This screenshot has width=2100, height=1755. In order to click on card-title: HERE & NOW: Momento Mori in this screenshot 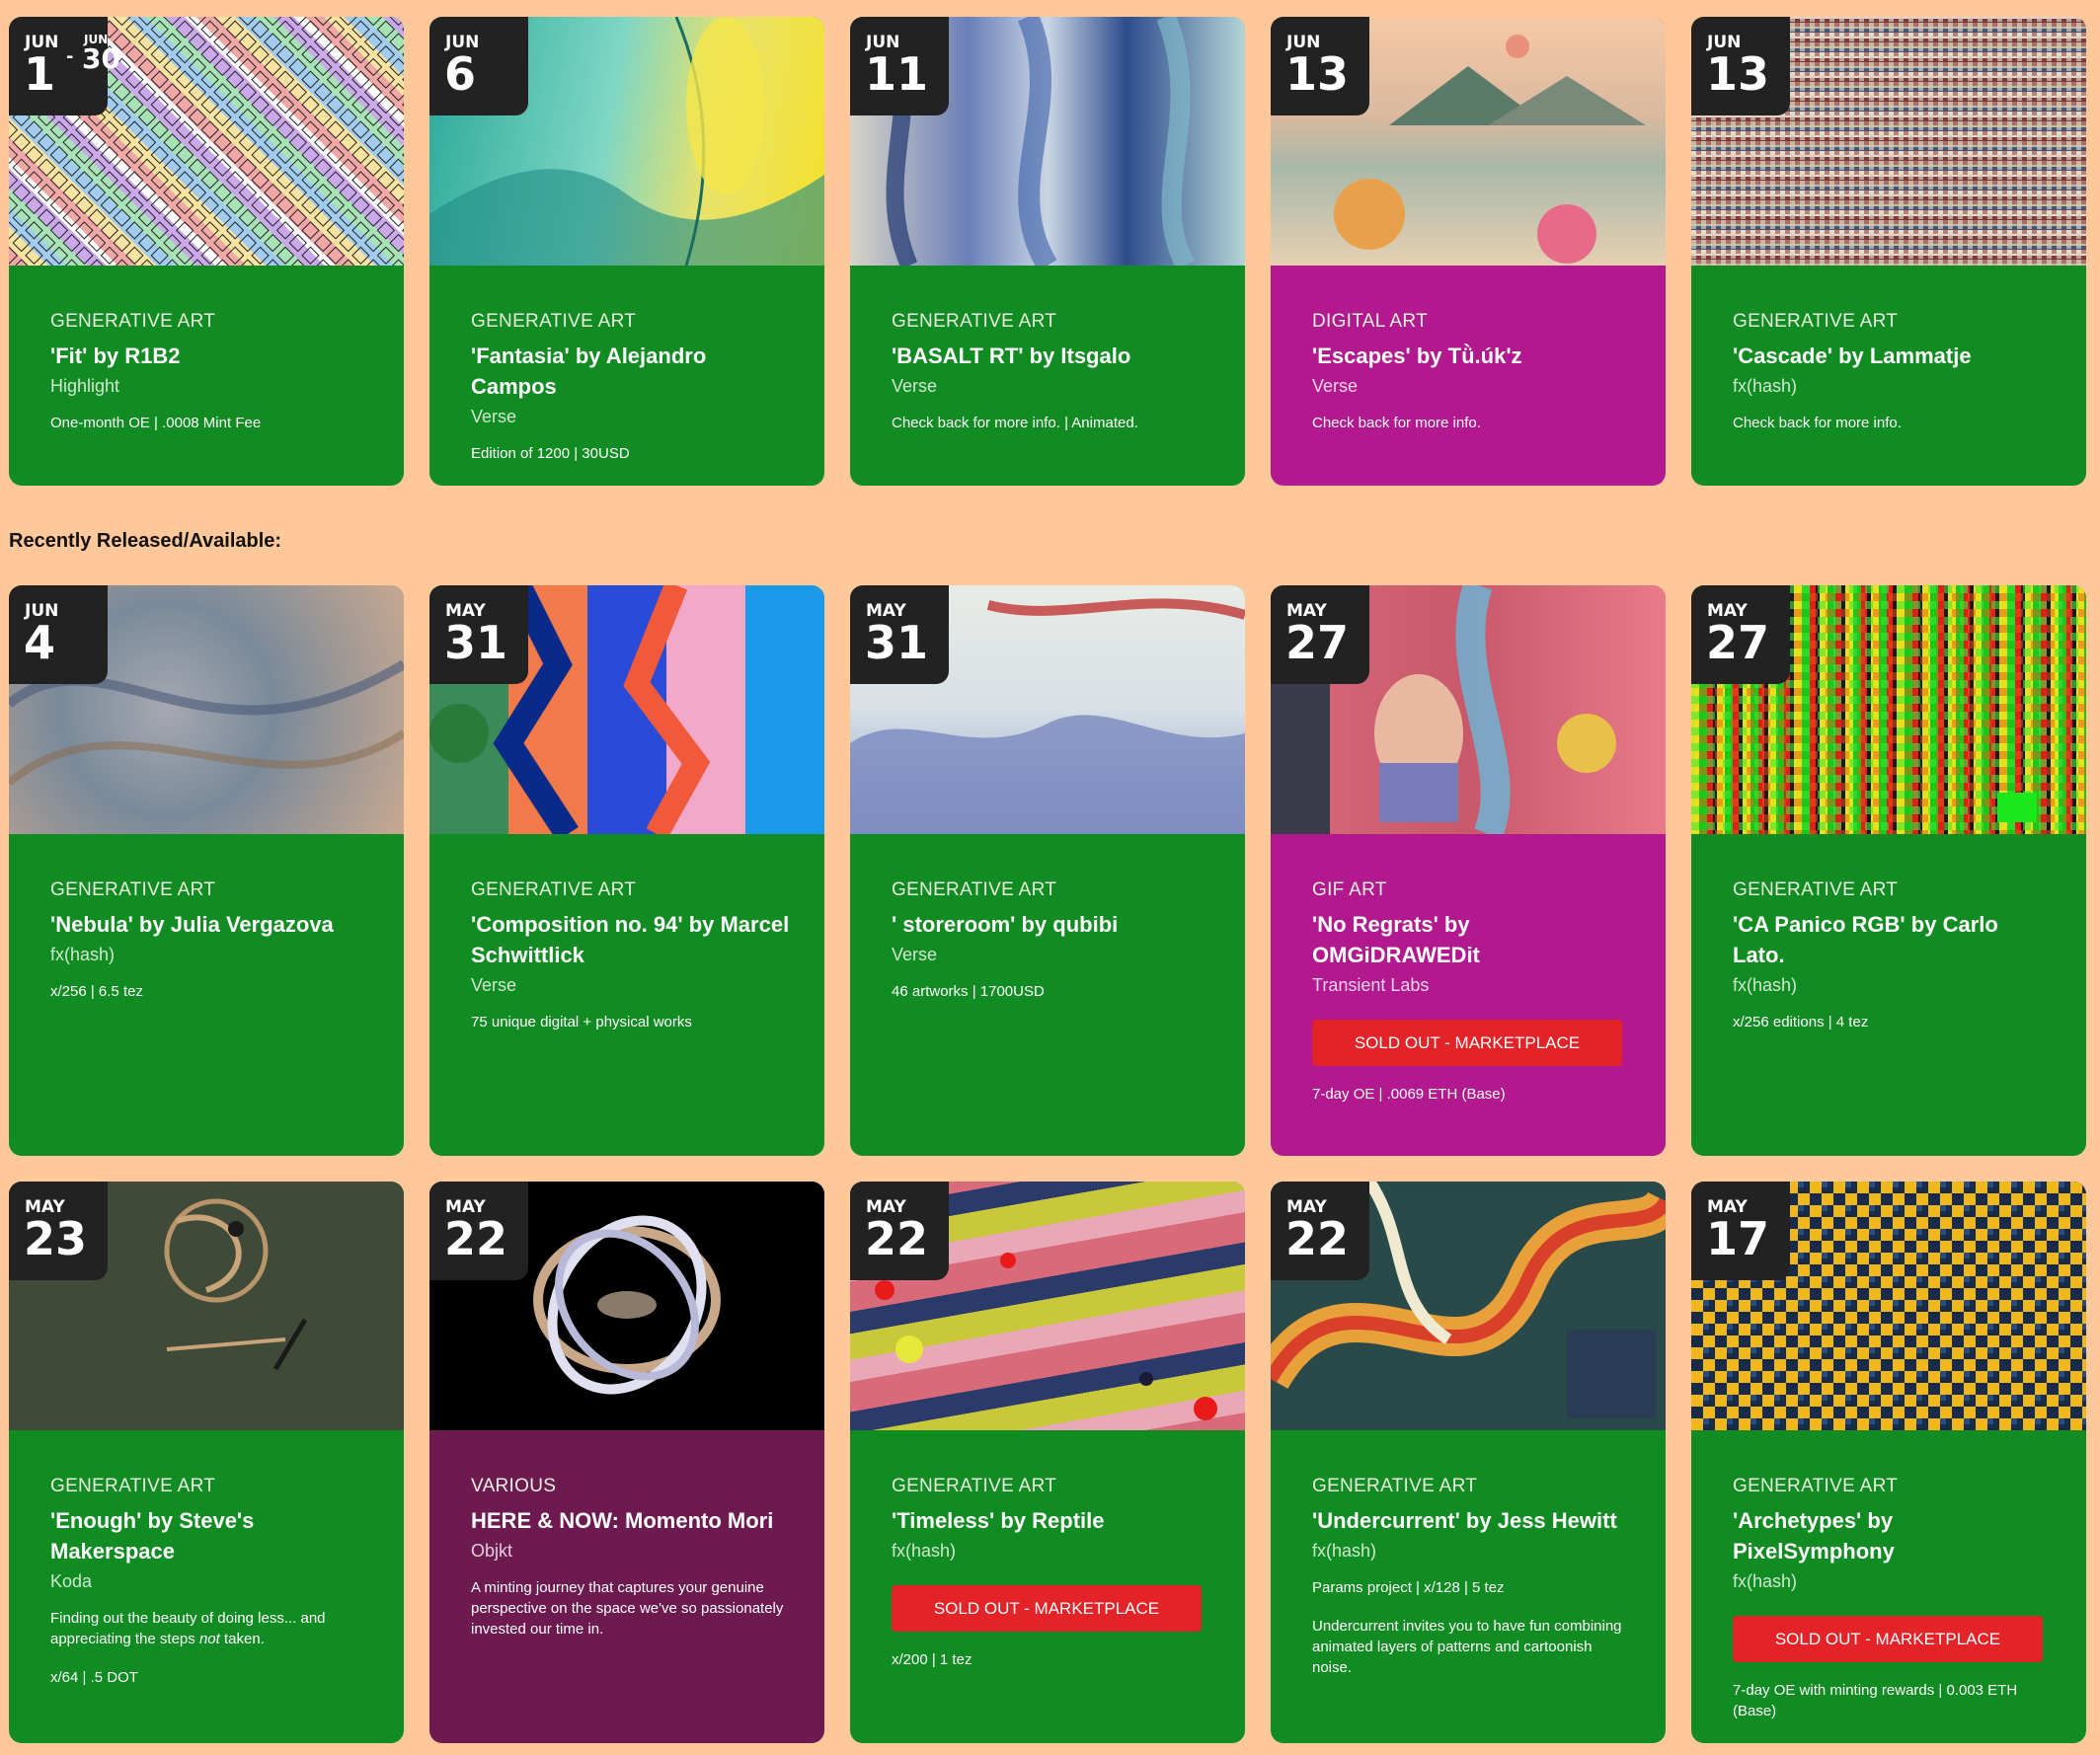, I will do `click(631, 1520)`.